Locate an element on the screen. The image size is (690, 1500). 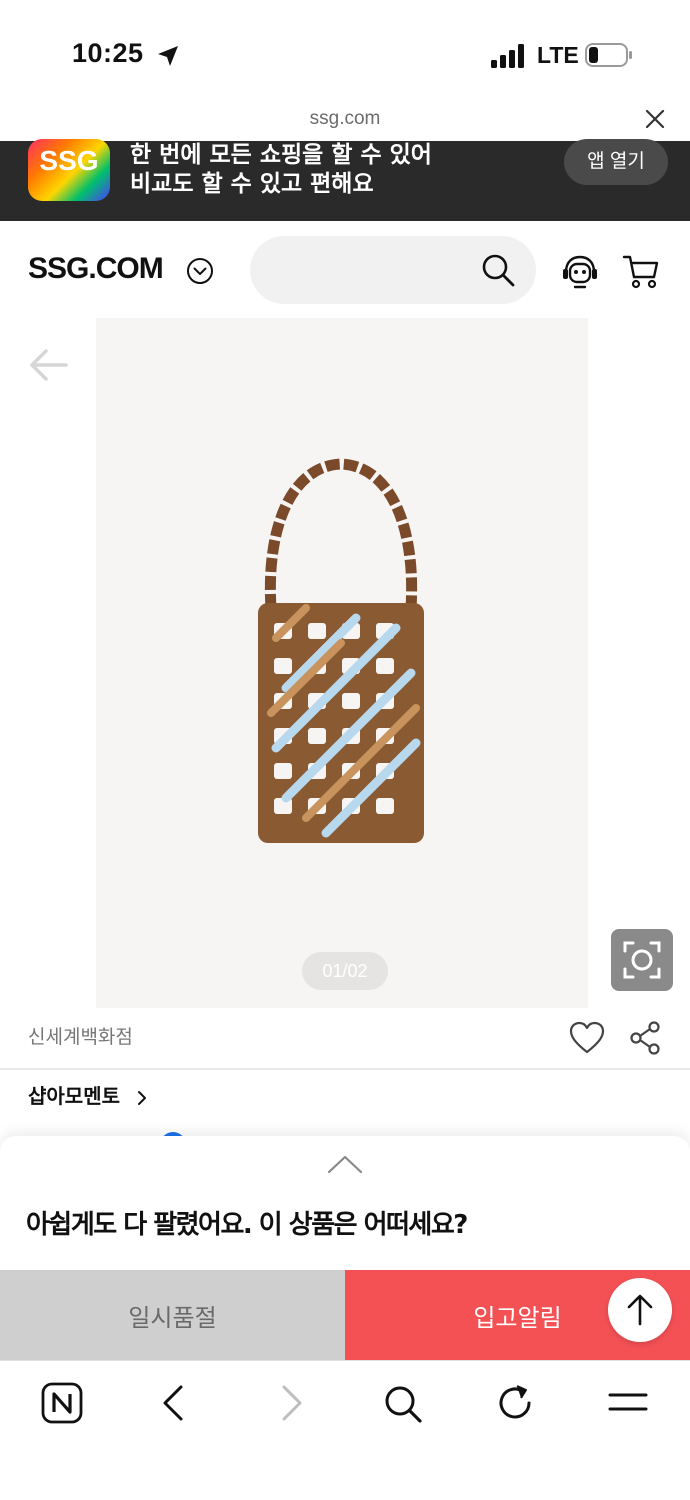
forward-icon is located at coordinates (290, 1403).